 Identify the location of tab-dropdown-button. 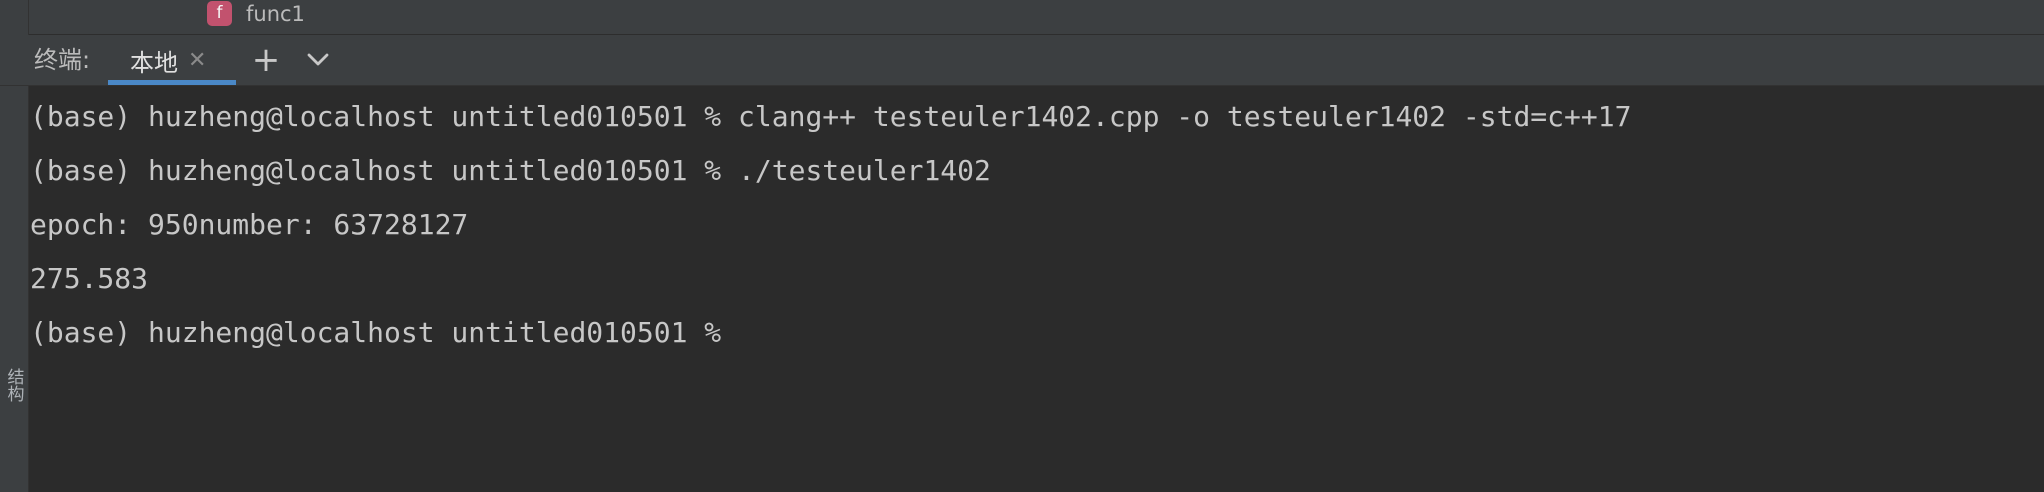
(318, 60).